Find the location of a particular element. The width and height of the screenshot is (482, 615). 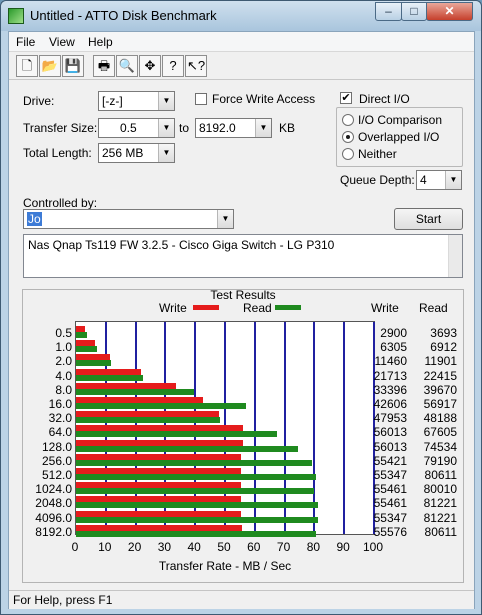

overlapped-io-label: Overlapped I/O is located at coordinates (399, 137).